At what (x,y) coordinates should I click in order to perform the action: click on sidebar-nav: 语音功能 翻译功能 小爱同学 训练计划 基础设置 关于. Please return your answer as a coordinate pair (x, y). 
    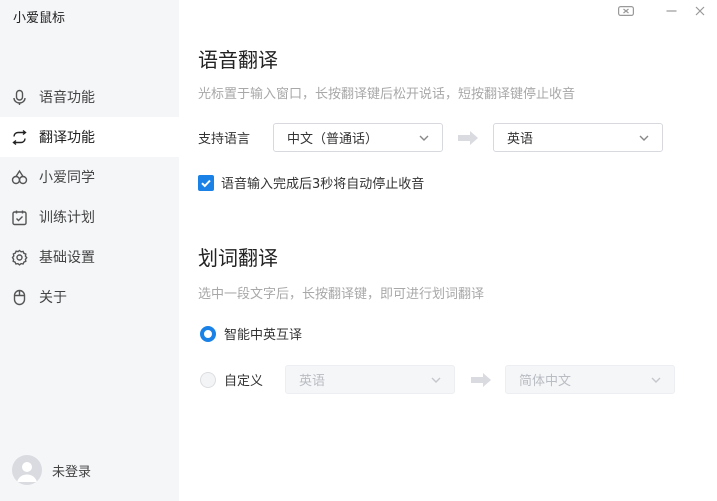
    Looking at the image, I should click on (89, 197).